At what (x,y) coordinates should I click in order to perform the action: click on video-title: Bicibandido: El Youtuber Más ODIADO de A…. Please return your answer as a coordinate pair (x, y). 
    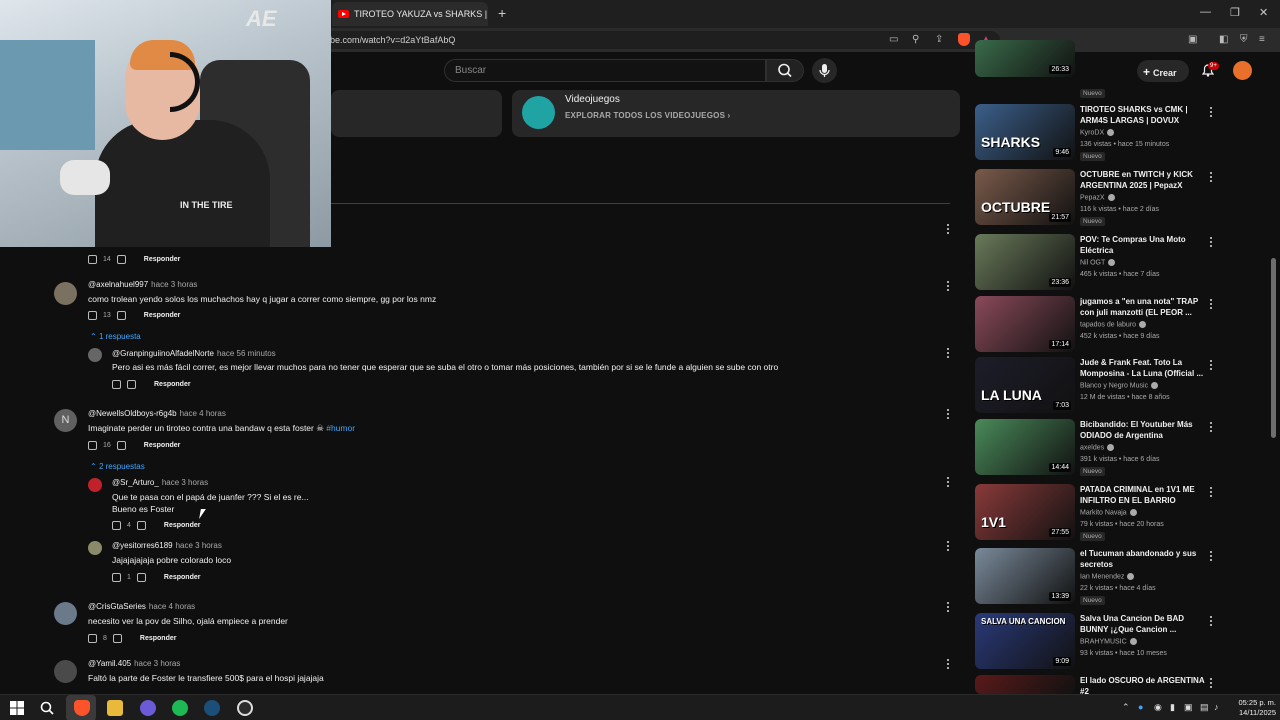
    Looking at the image, I should click on (1142, 430).